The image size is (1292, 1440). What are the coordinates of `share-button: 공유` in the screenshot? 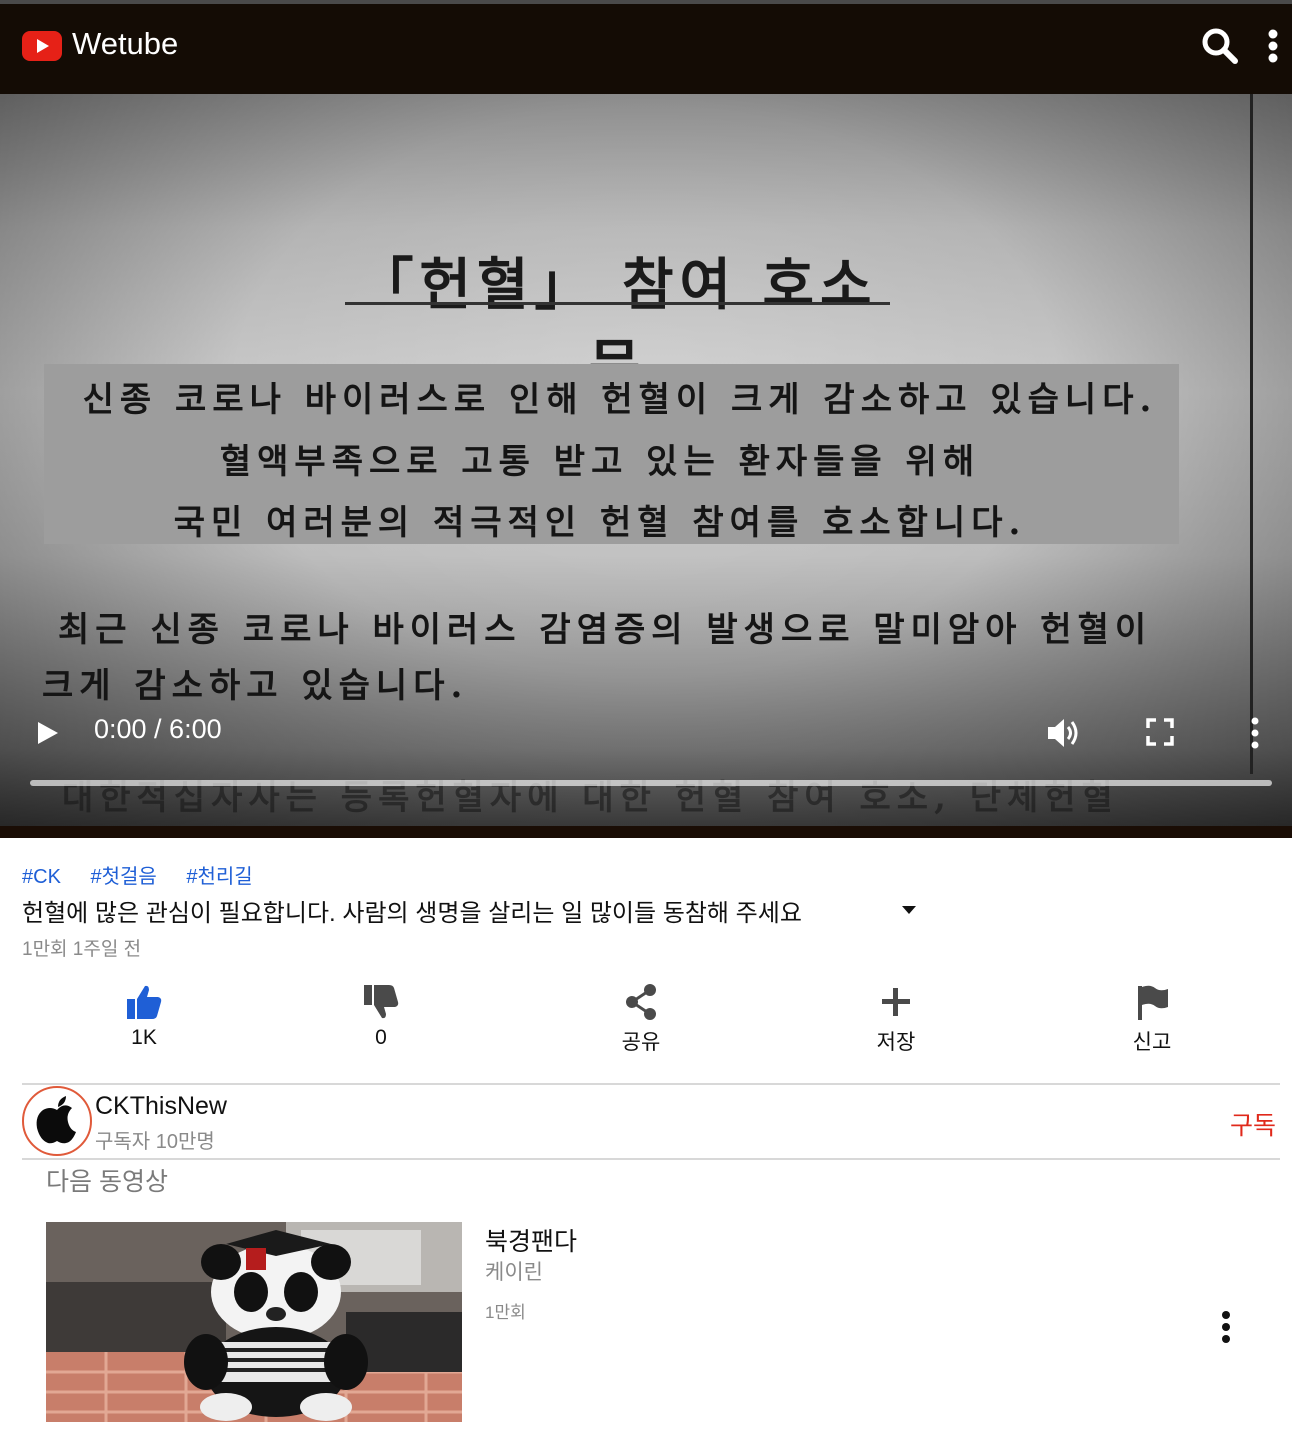 It's located at (641, 1019).